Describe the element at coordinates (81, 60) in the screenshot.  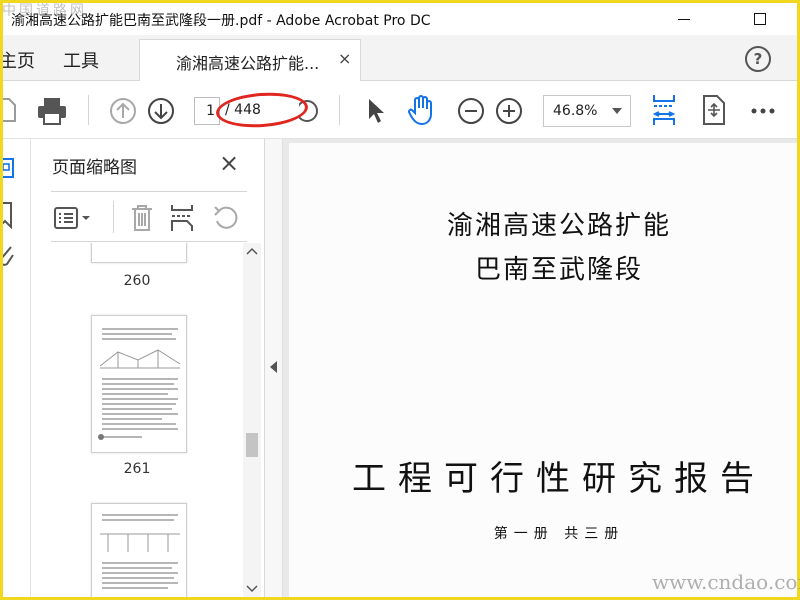
I see `tab-tools: 工具` at that location.